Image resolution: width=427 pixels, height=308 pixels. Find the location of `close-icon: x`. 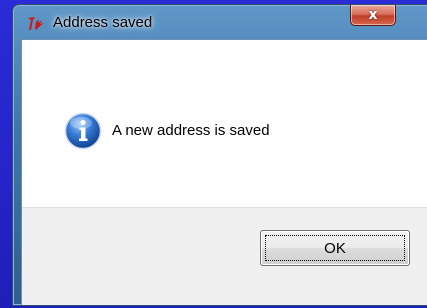

close-icon: x is located at coordinates (373, 15).